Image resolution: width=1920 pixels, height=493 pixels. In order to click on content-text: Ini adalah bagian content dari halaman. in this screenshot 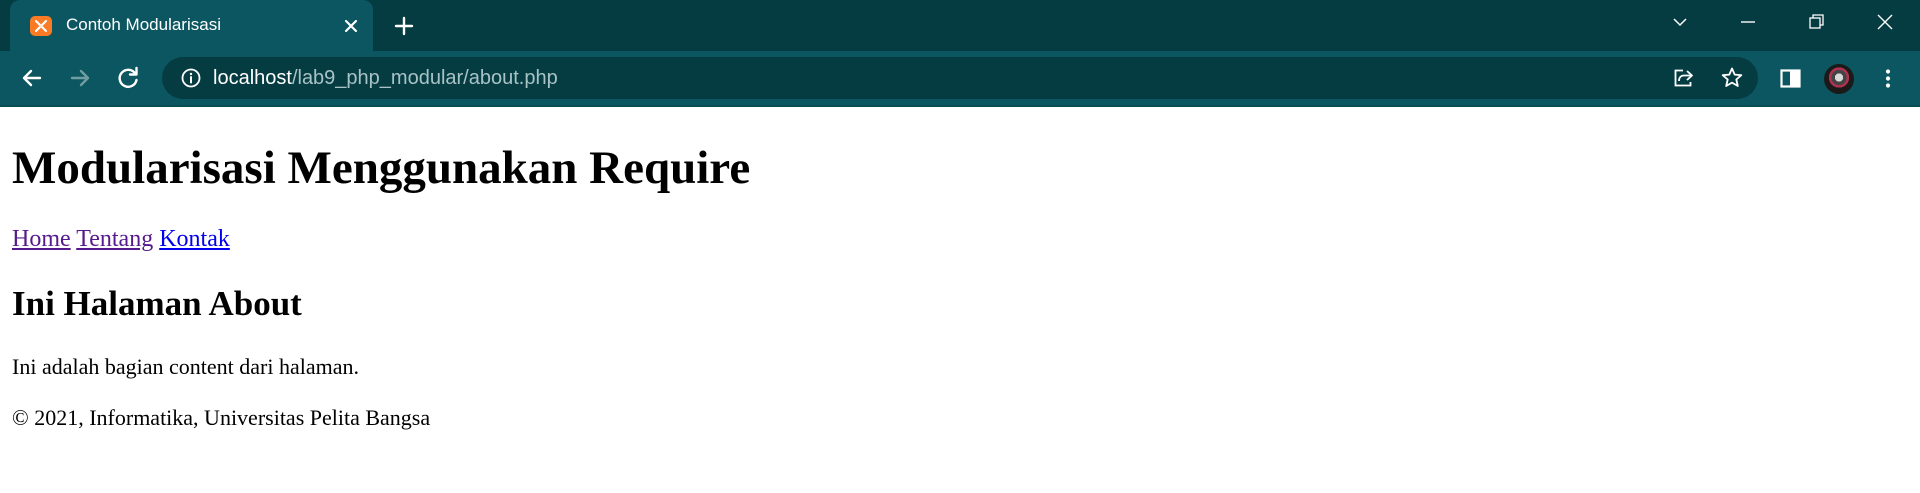, I will do `click(185, 366)`.